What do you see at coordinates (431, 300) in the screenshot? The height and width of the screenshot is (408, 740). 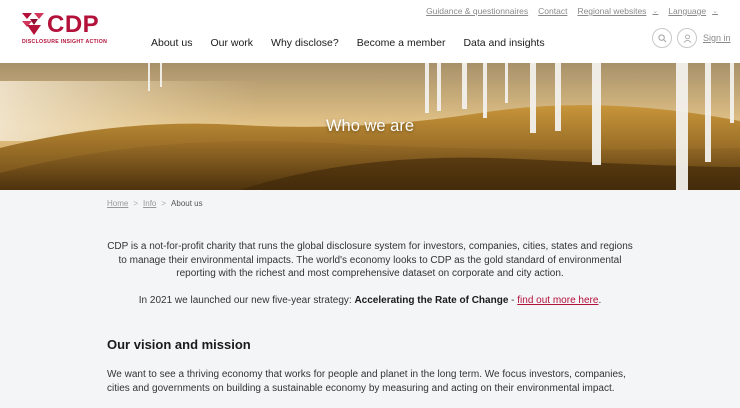 I see `strategy-name: Accelerating the Rate of Change` at bounding box center [431, 300].